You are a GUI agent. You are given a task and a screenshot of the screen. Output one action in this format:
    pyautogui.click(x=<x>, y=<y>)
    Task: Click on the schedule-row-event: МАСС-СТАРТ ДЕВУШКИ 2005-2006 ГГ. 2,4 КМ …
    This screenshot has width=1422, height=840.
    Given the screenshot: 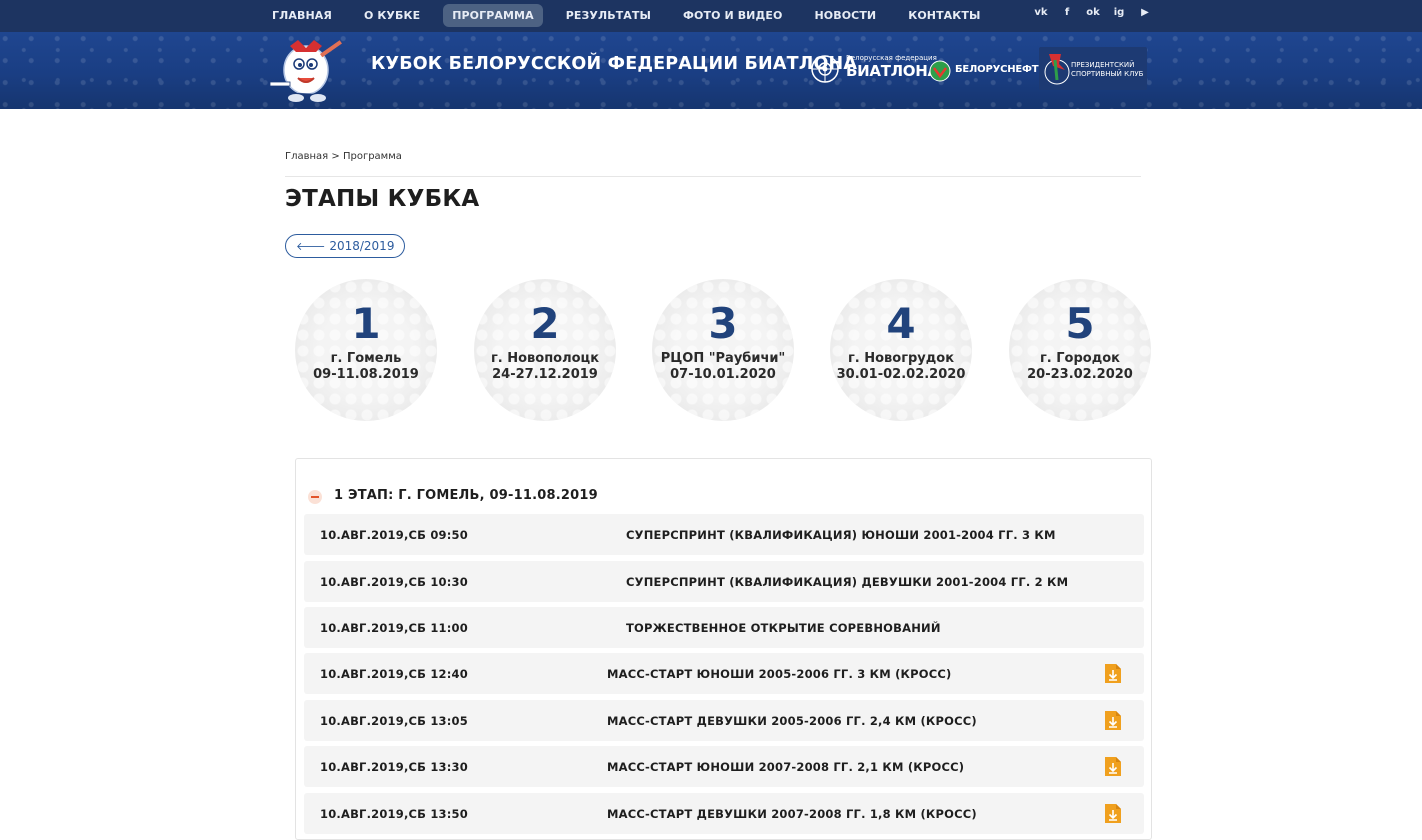 What is the action you would take?
    pyautogui.click(x=792, y=721)
    